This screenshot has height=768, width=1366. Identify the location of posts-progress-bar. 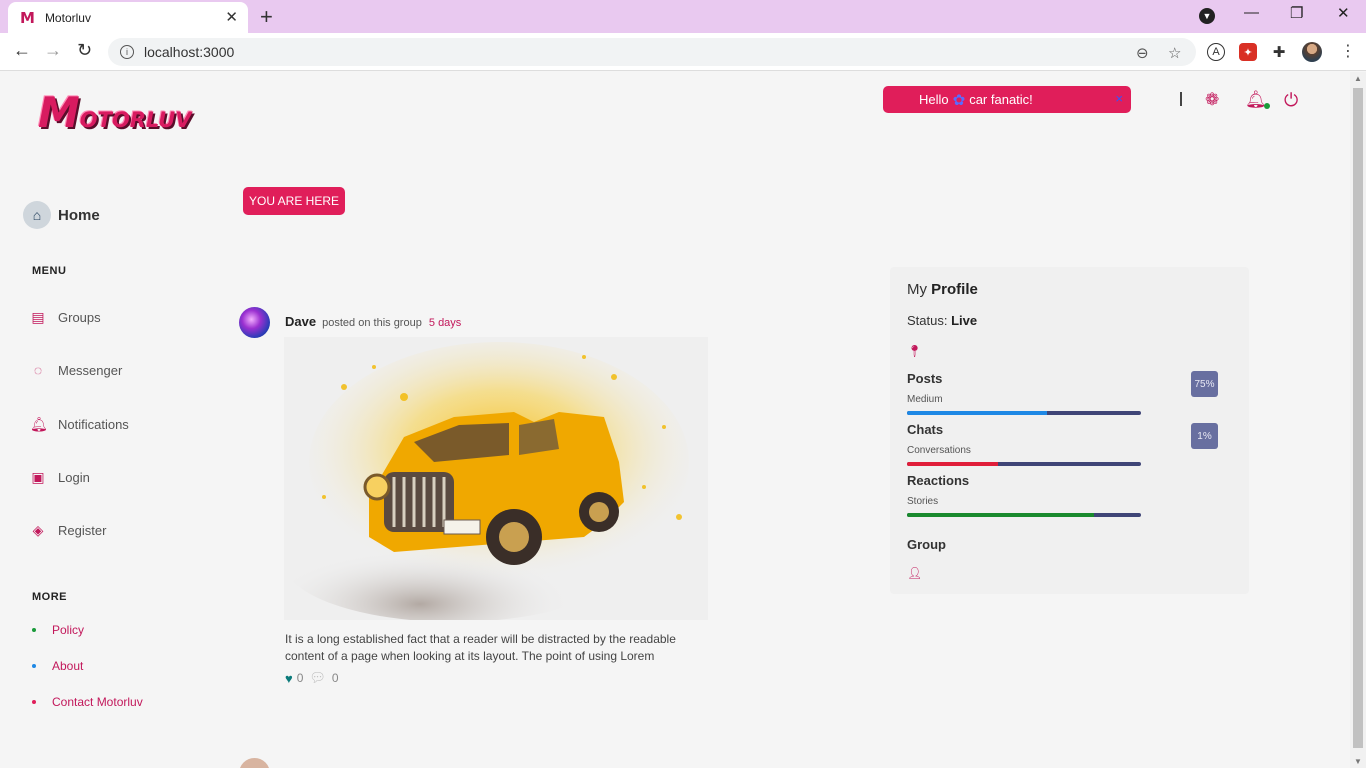
(1024, 413).